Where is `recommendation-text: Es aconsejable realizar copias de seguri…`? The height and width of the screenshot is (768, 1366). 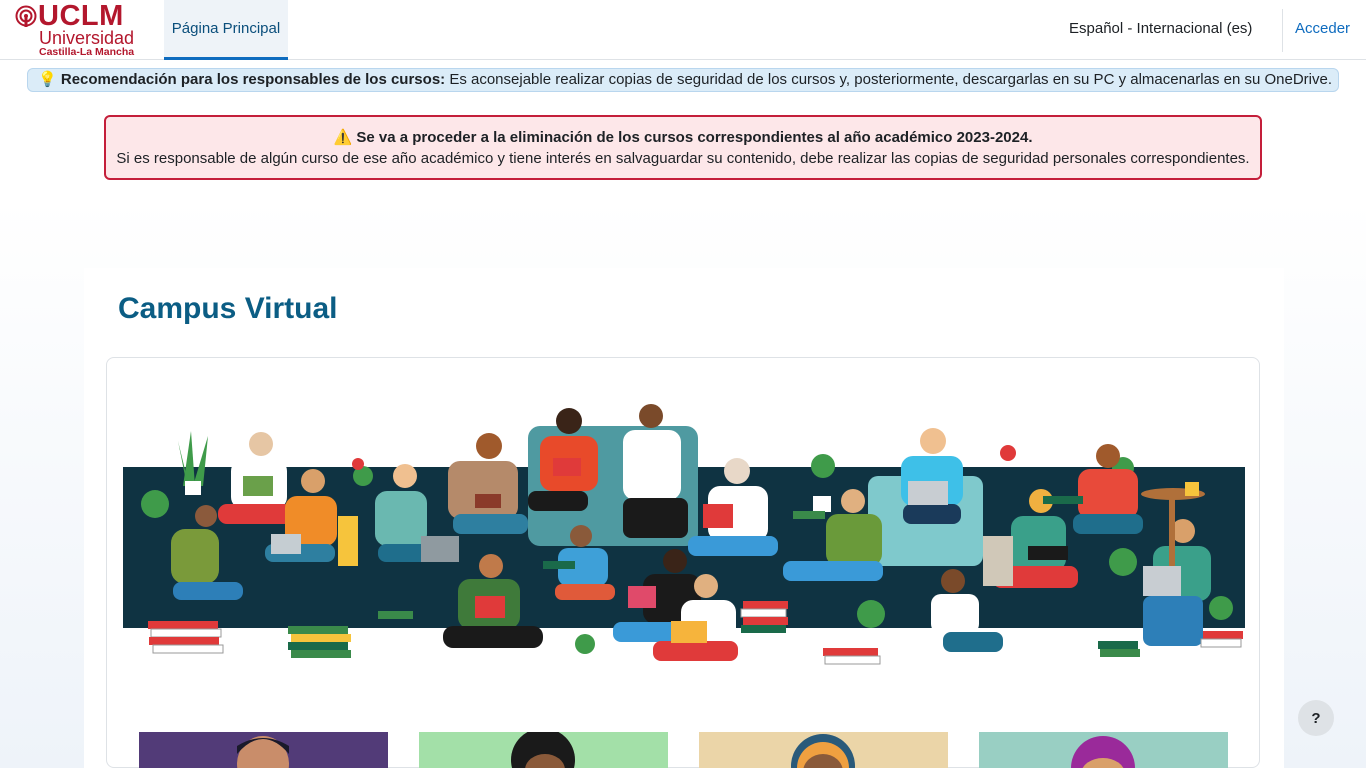
recommendation-text: Es aconsejable realizar copias de seguri… is located at coordinates (890, 79).